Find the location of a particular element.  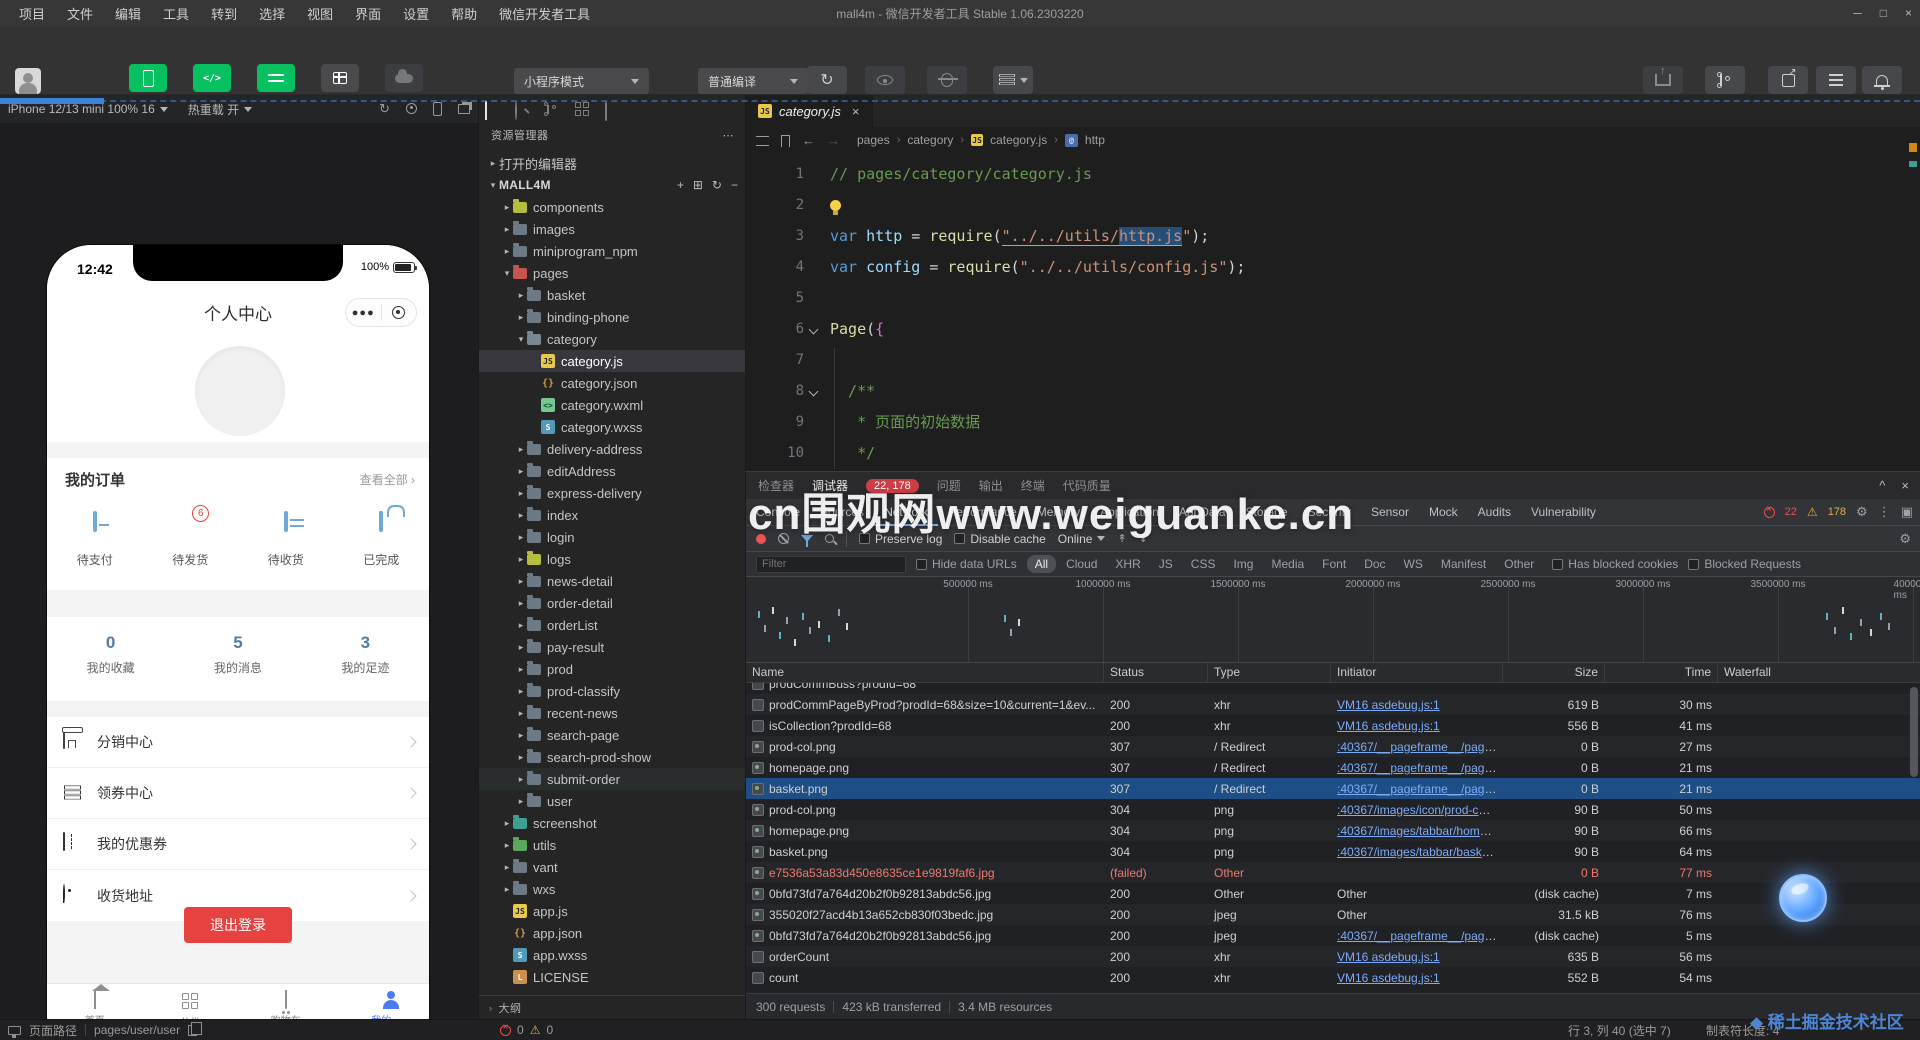

tree-item-components: ▸ components is located at coordinates (612, 207).